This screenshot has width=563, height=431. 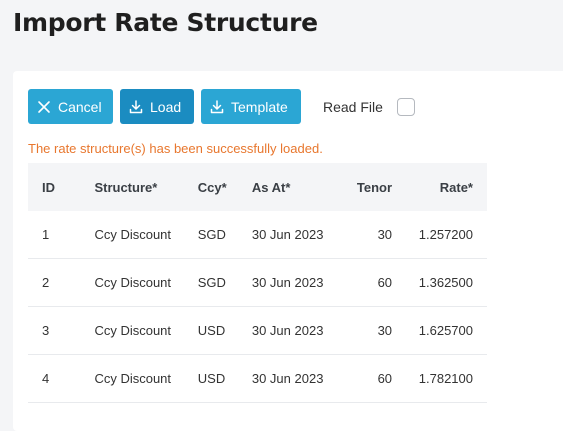 What do you see at coordinates (165, 22) in the screenshot?
I see `page-title: Import Rate Structure` at bounding box center [165, 22].